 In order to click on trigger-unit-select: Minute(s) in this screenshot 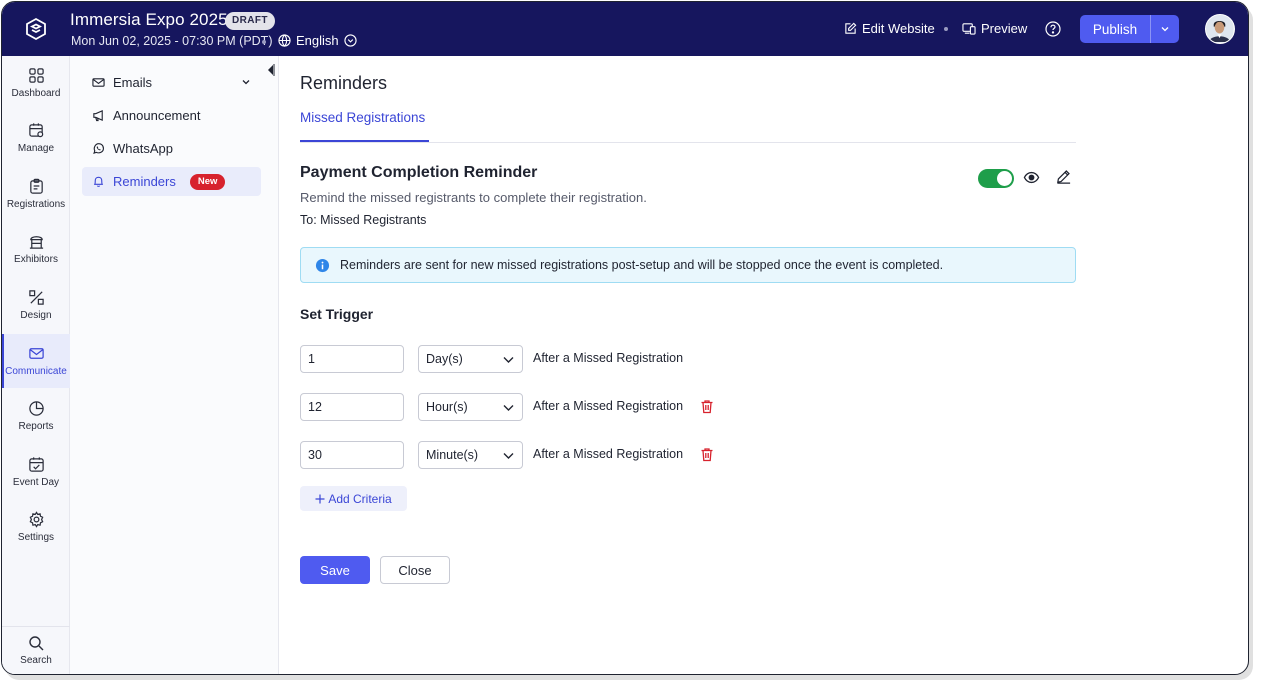, I will do `click(470, 455)`.